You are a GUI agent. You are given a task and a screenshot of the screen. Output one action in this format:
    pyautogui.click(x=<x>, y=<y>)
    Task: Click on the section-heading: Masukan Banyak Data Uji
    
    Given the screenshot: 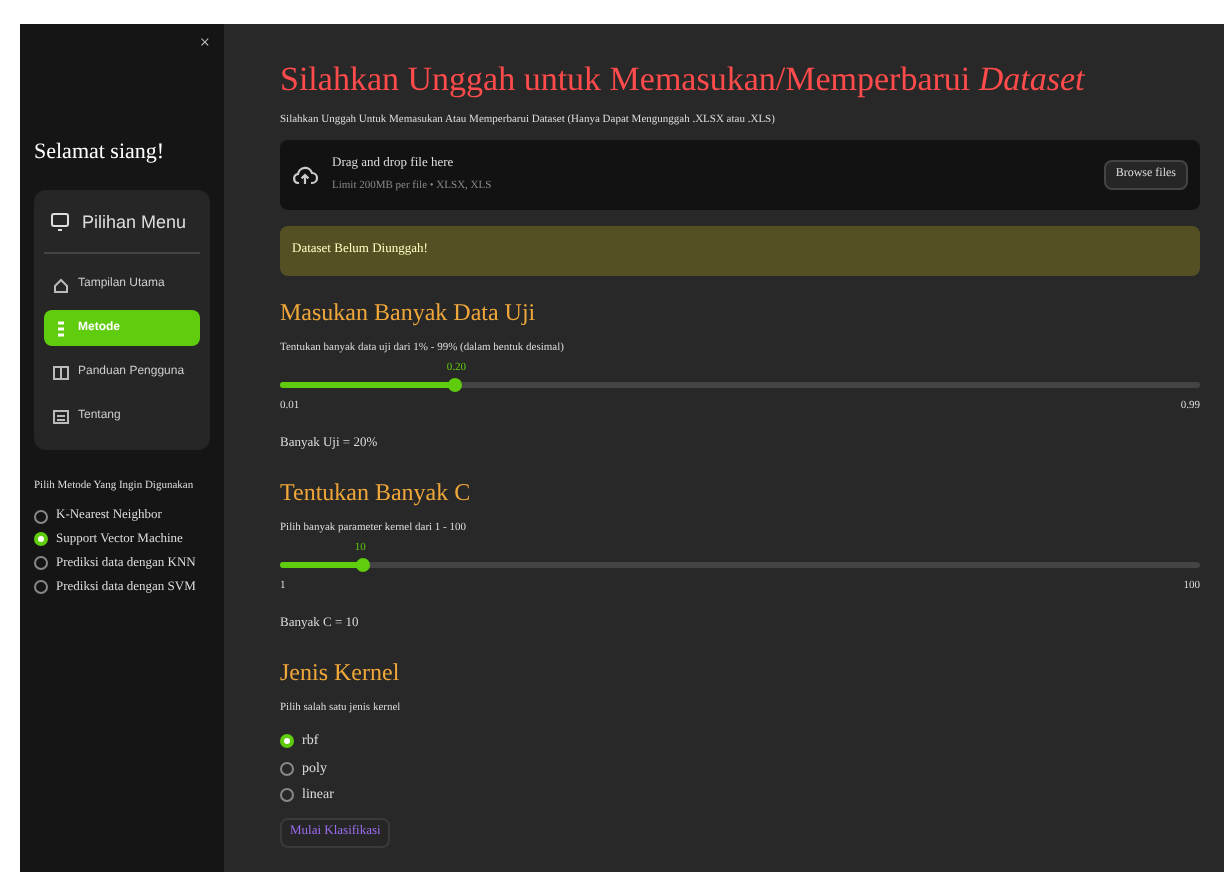 What is the action you would take?
    pyautogui.click(x=409, y=312)
    